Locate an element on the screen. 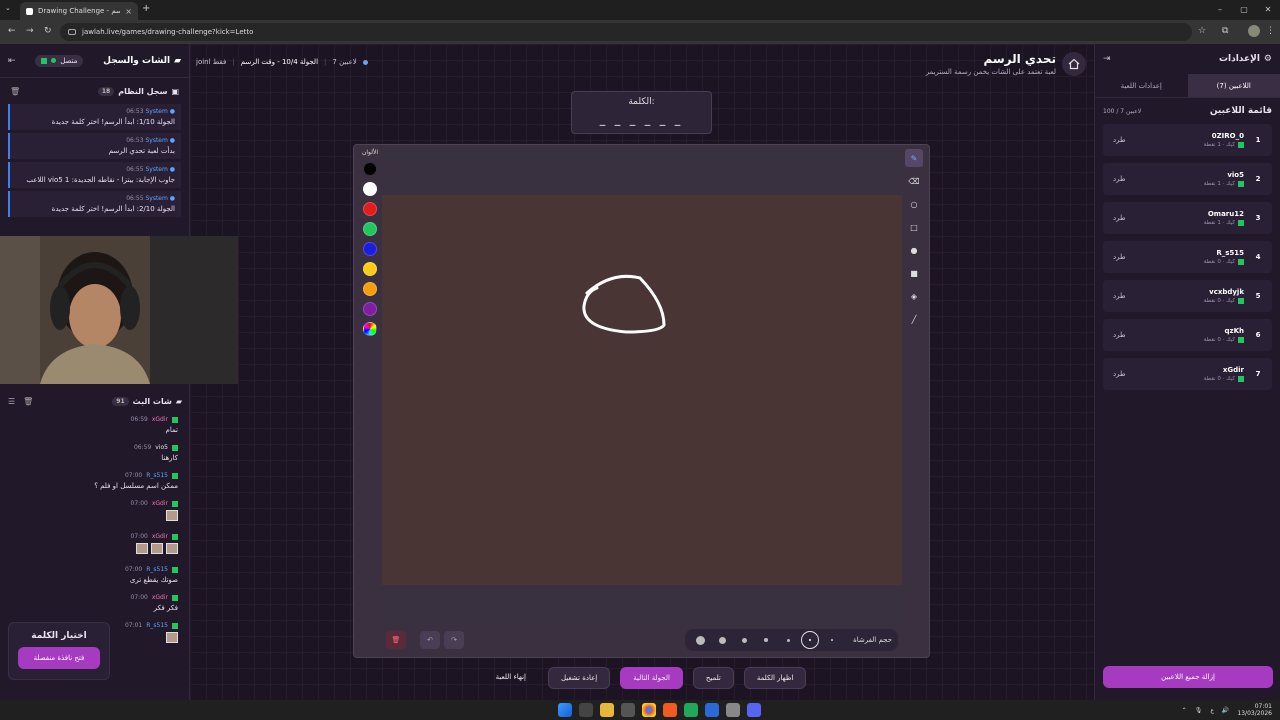  filled-square-icon: ■ is located at coordinates (914, 273).